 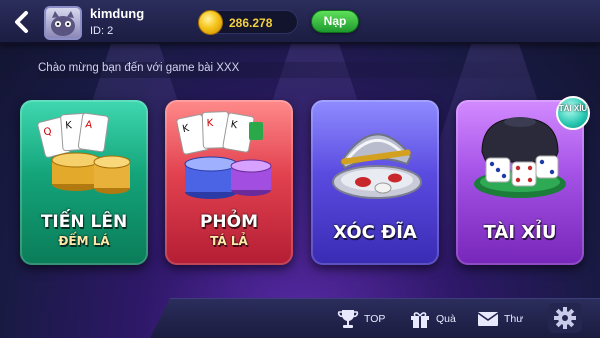 I want to click on game-title: TIẾN LÊN, so click(x=84, y=222).